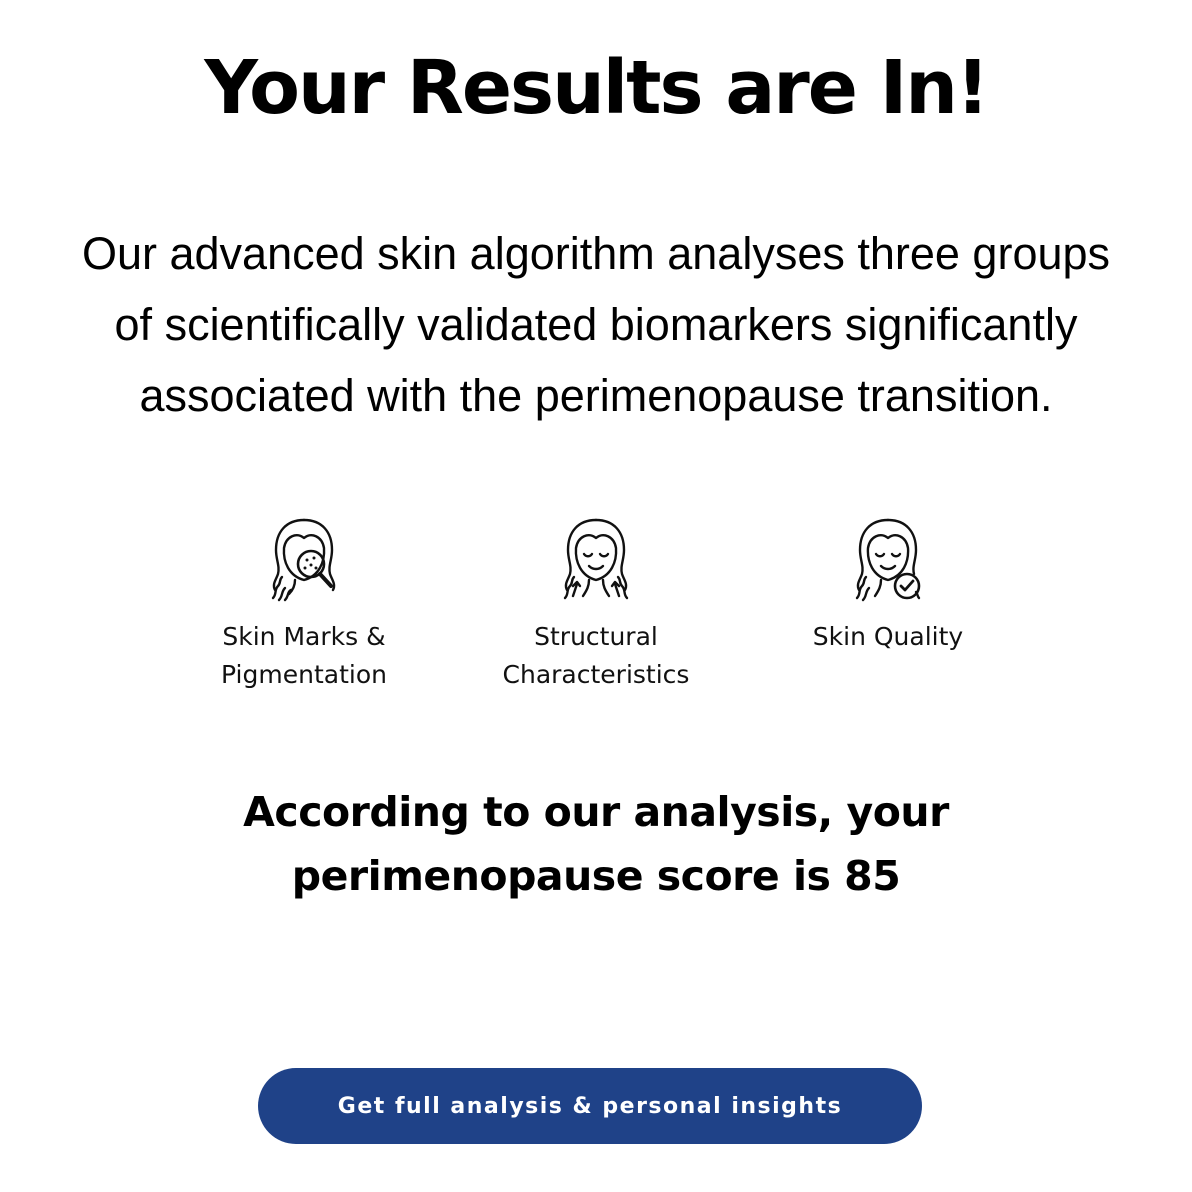 The image size is (1192, 1192). What do you see at coordinates (304, 656) in the screenshot?
I see `biomarker-label: Skin Marks & Pigmentation` at bounding box center [304, 656].